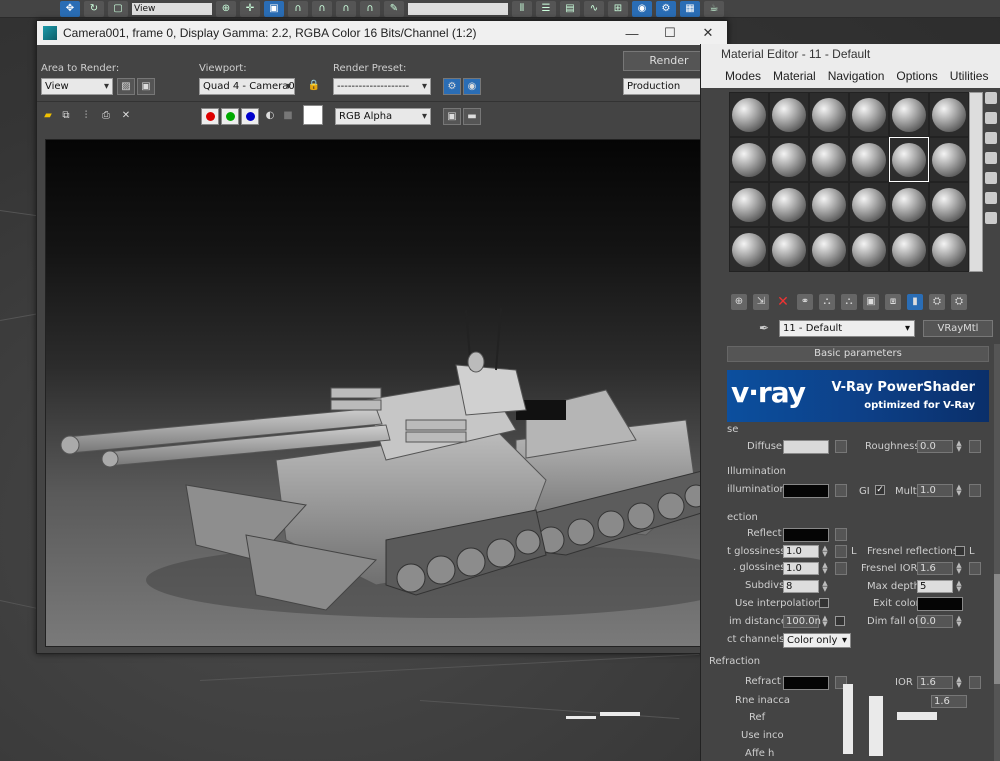 The height and width of the screenshot is (761, 1000). Describe the element at coordinates (817, 640) in the screenshot. I see `affect-channels-select: Color only` at that location.